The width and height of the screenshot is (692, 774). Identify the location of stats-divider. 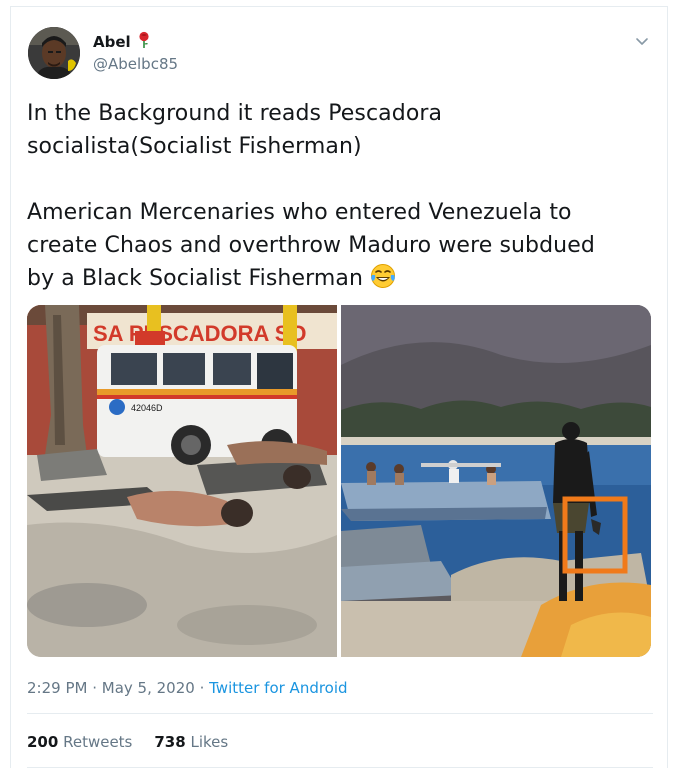
(340, 767).